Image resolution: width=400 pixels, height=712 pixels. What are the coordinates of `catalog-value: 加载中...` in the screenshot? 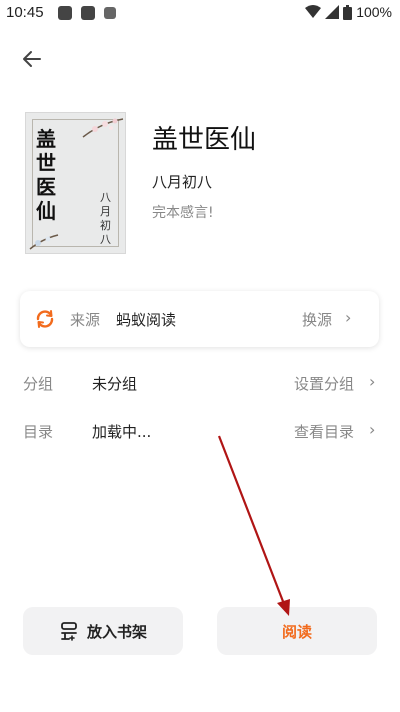 It's located at (122, 432).